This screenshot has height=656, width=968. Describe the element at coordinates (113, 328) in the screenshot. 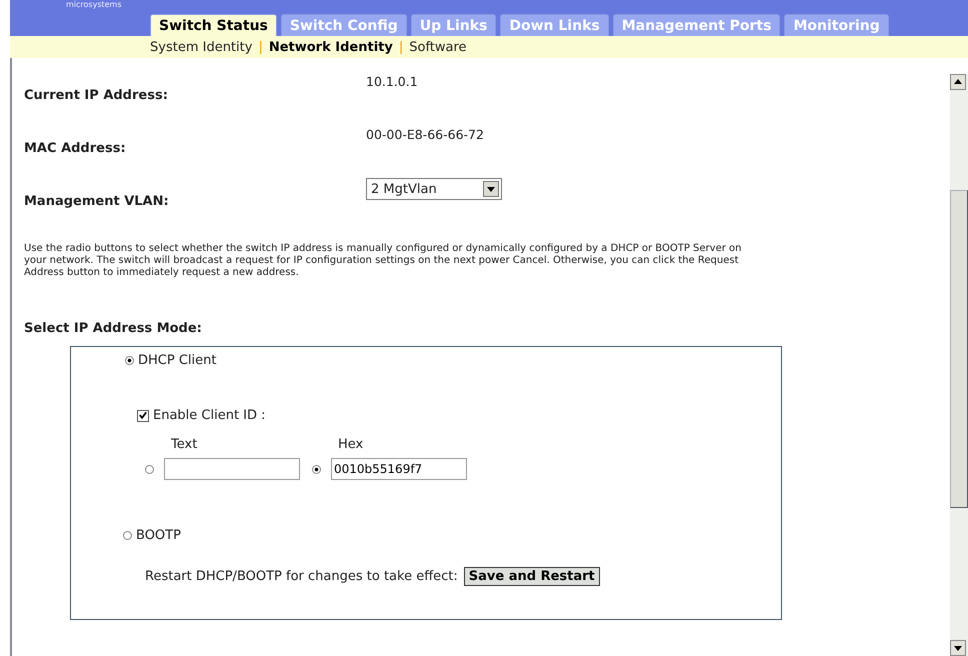

I see `section-heading: Select IP Address Mode:` at that location.